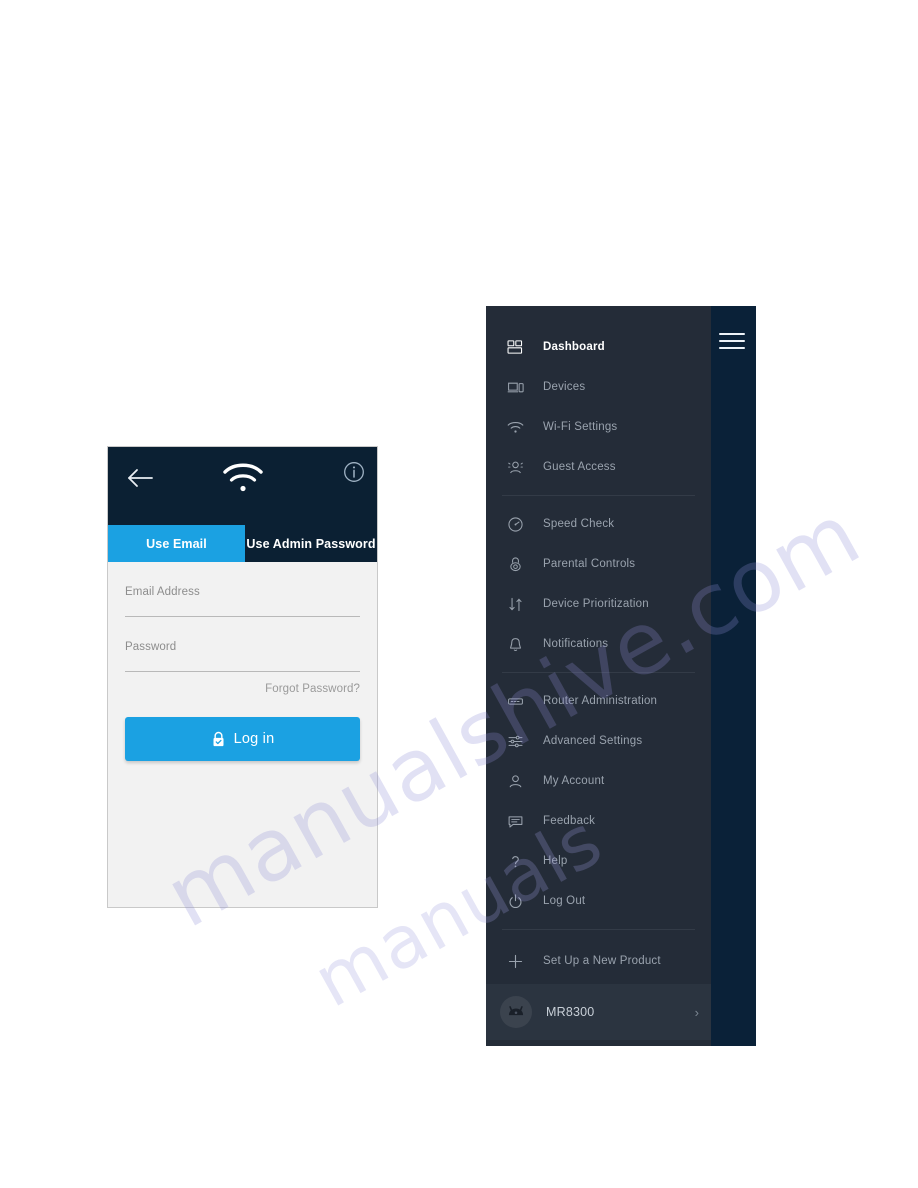 This screenshot has height=1188, width=918. I want to click on sidebar-item-device-prioritization-label: Device Prioritization, so click(596, 604).